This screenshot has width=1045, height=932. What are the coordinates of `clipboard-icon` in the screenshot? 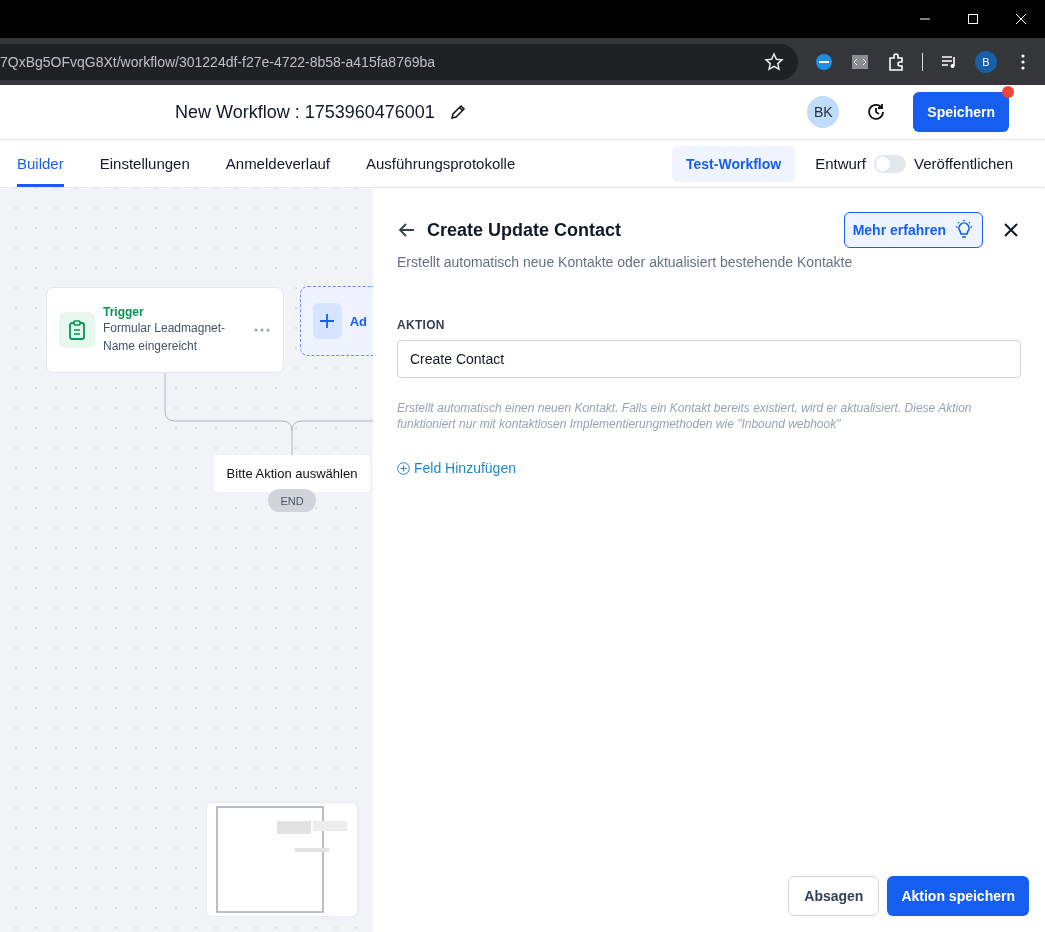 It's located at (77, 330).